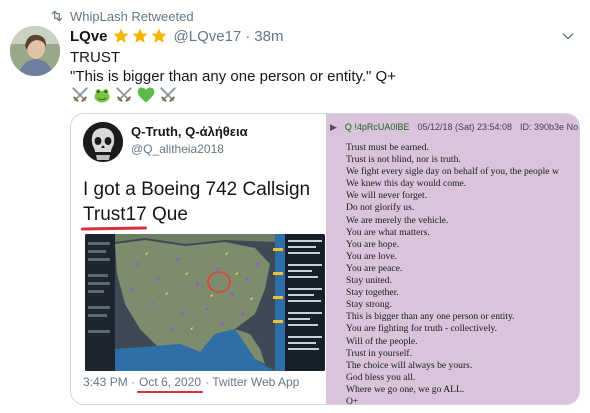 The height and width of the screenshot is (413, 590). I want to click on emoji-row, so click(124, 95).